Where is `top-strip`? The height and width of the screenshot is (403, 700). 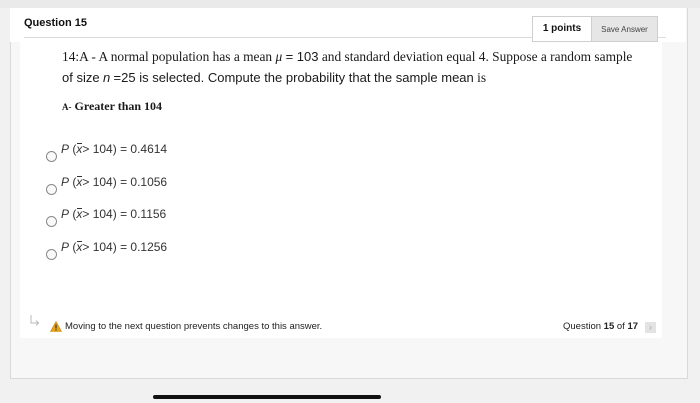 top-strip is located at coordinates (350, 4).